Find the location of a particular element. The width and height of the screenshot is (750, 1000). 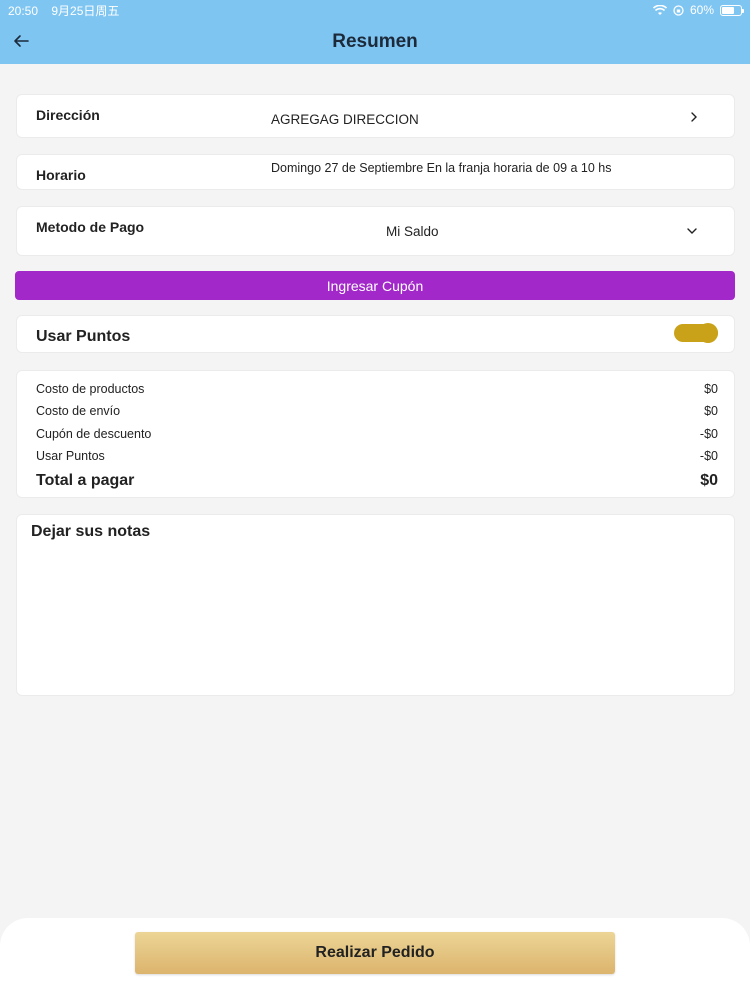

wifi-icon is located at coordinates (659, 9).